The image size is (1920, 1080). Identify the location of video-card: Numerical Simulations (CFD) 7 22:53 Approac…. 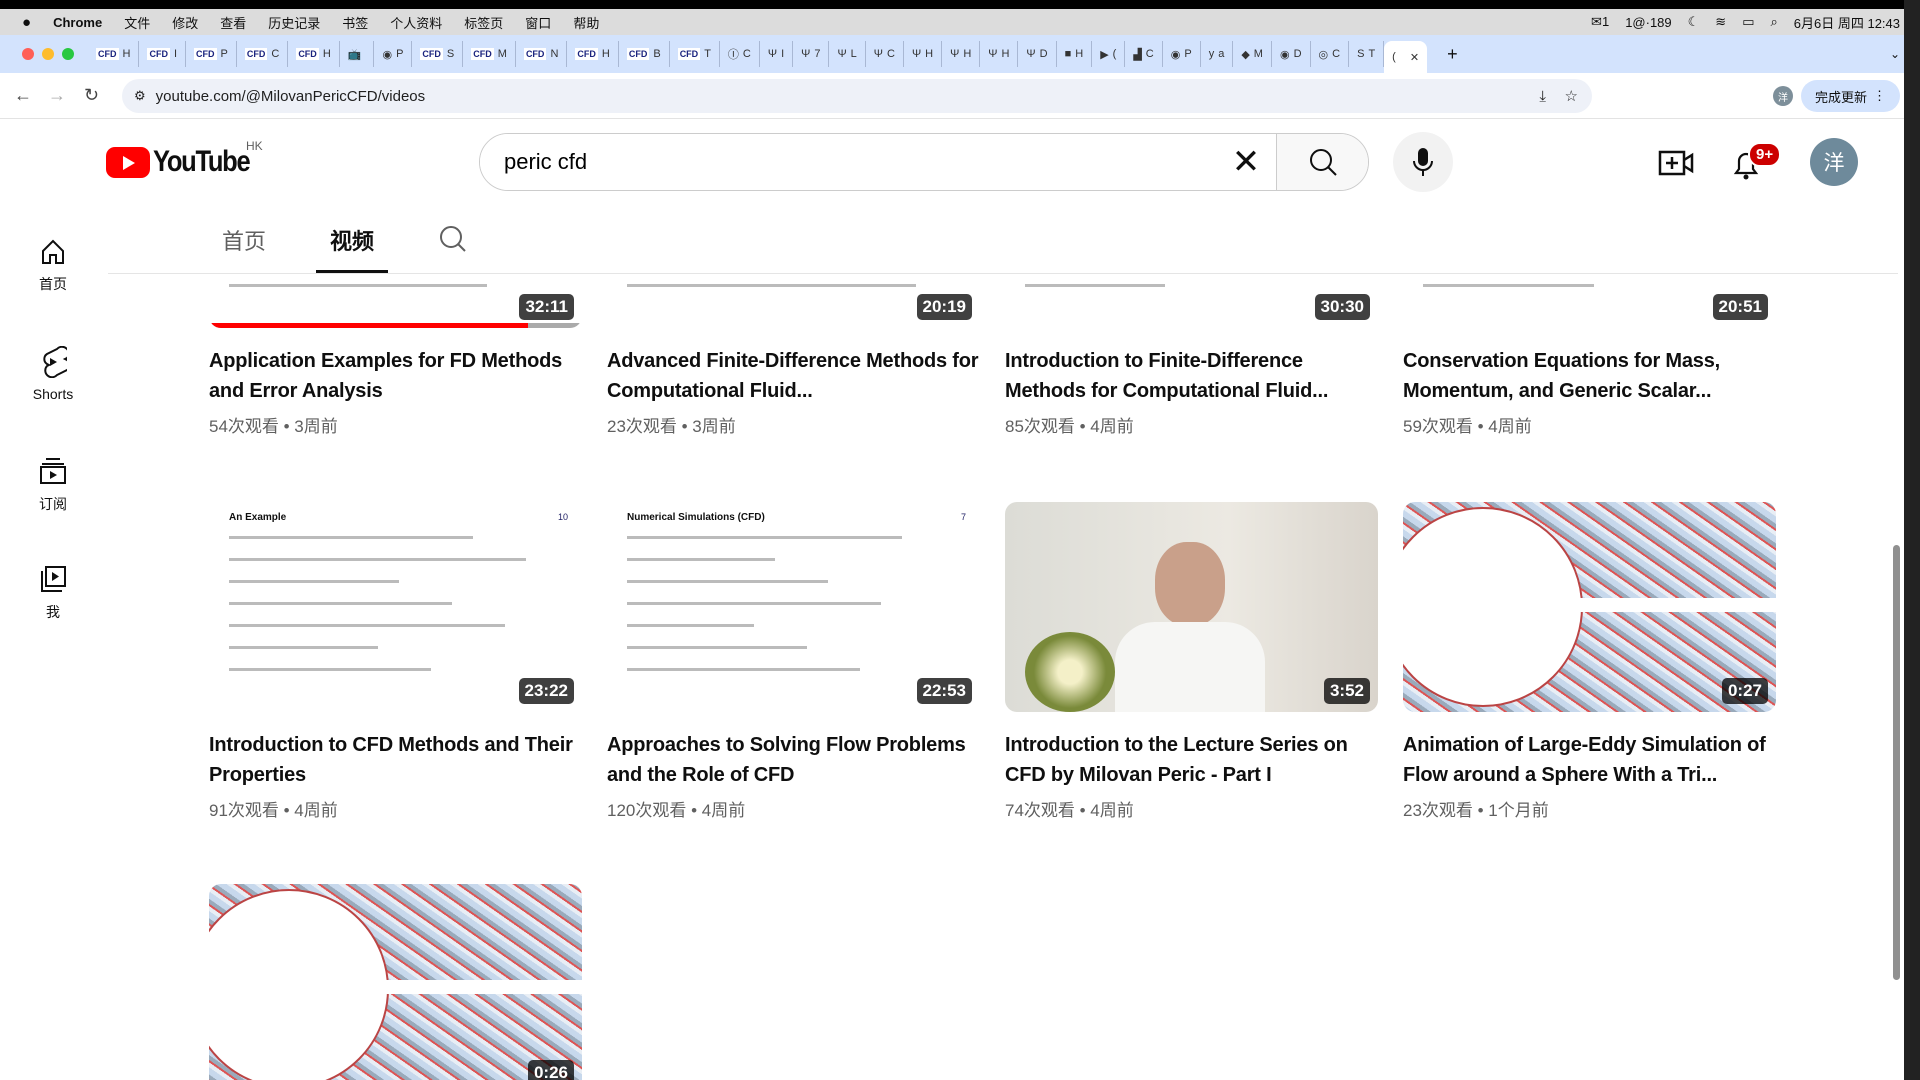
(793, 661).